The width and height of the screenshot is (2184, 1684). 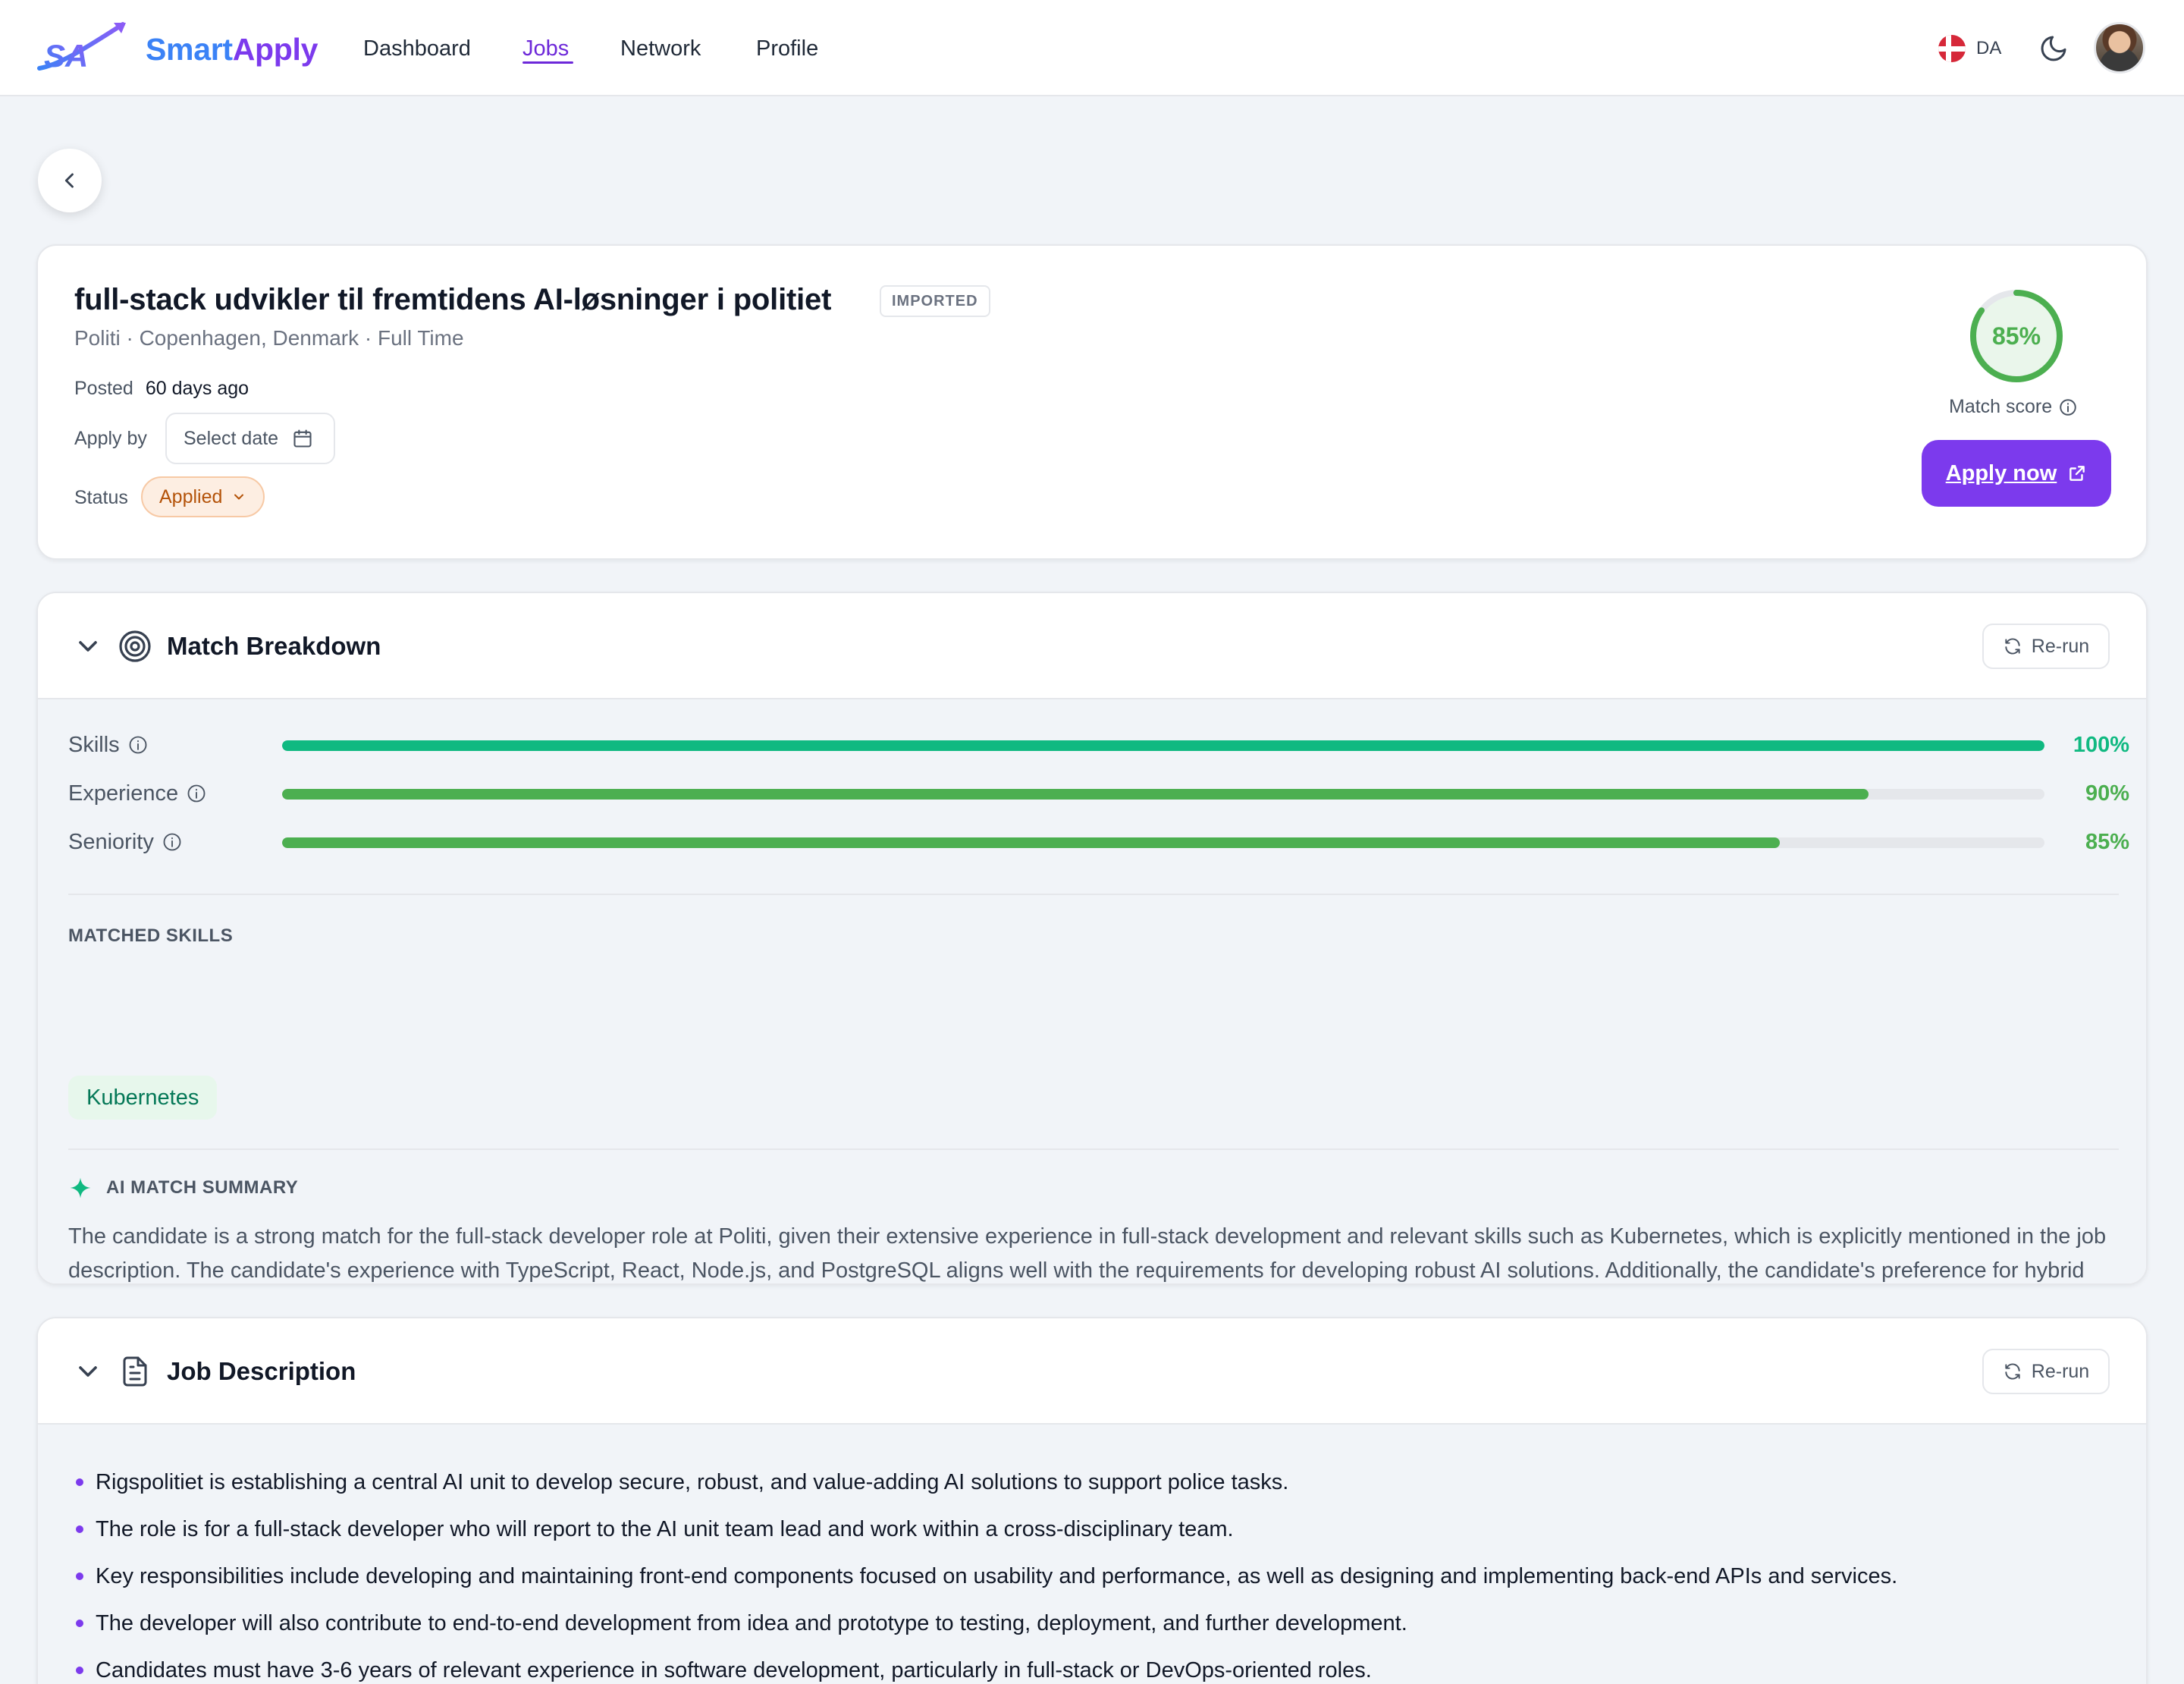 I want to click on chevron-left-icon, so click(x=69, y=180).